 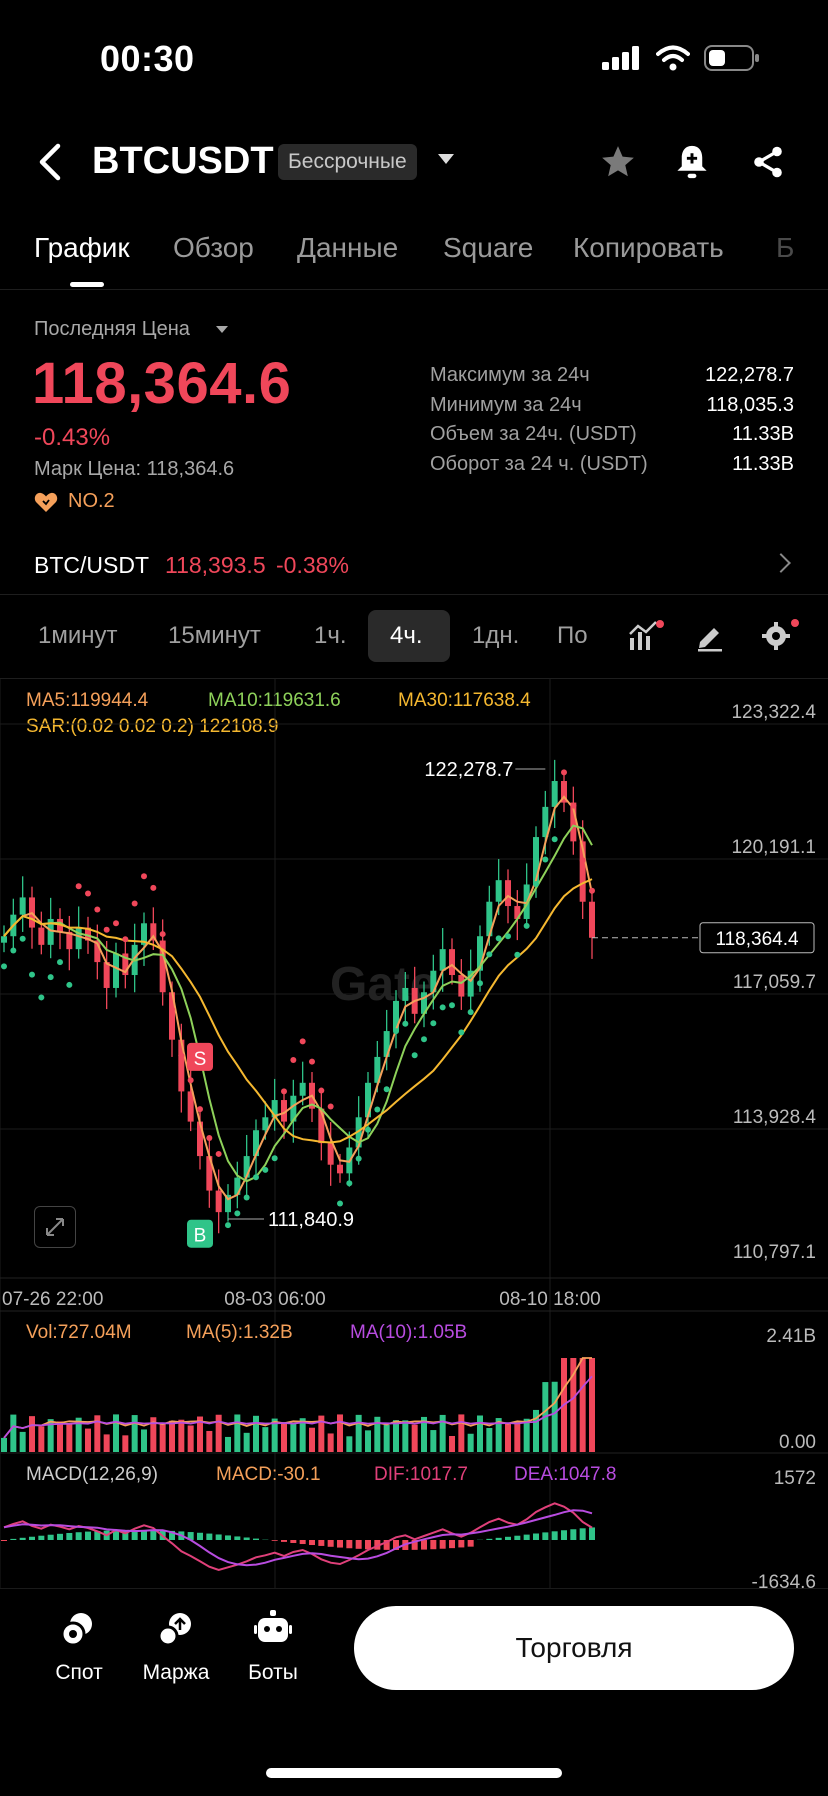 What do you see at coordinates (78, 636) in the screenshot?
I see `timeframe-1m: 1минут` at bounding box center [78, 636].